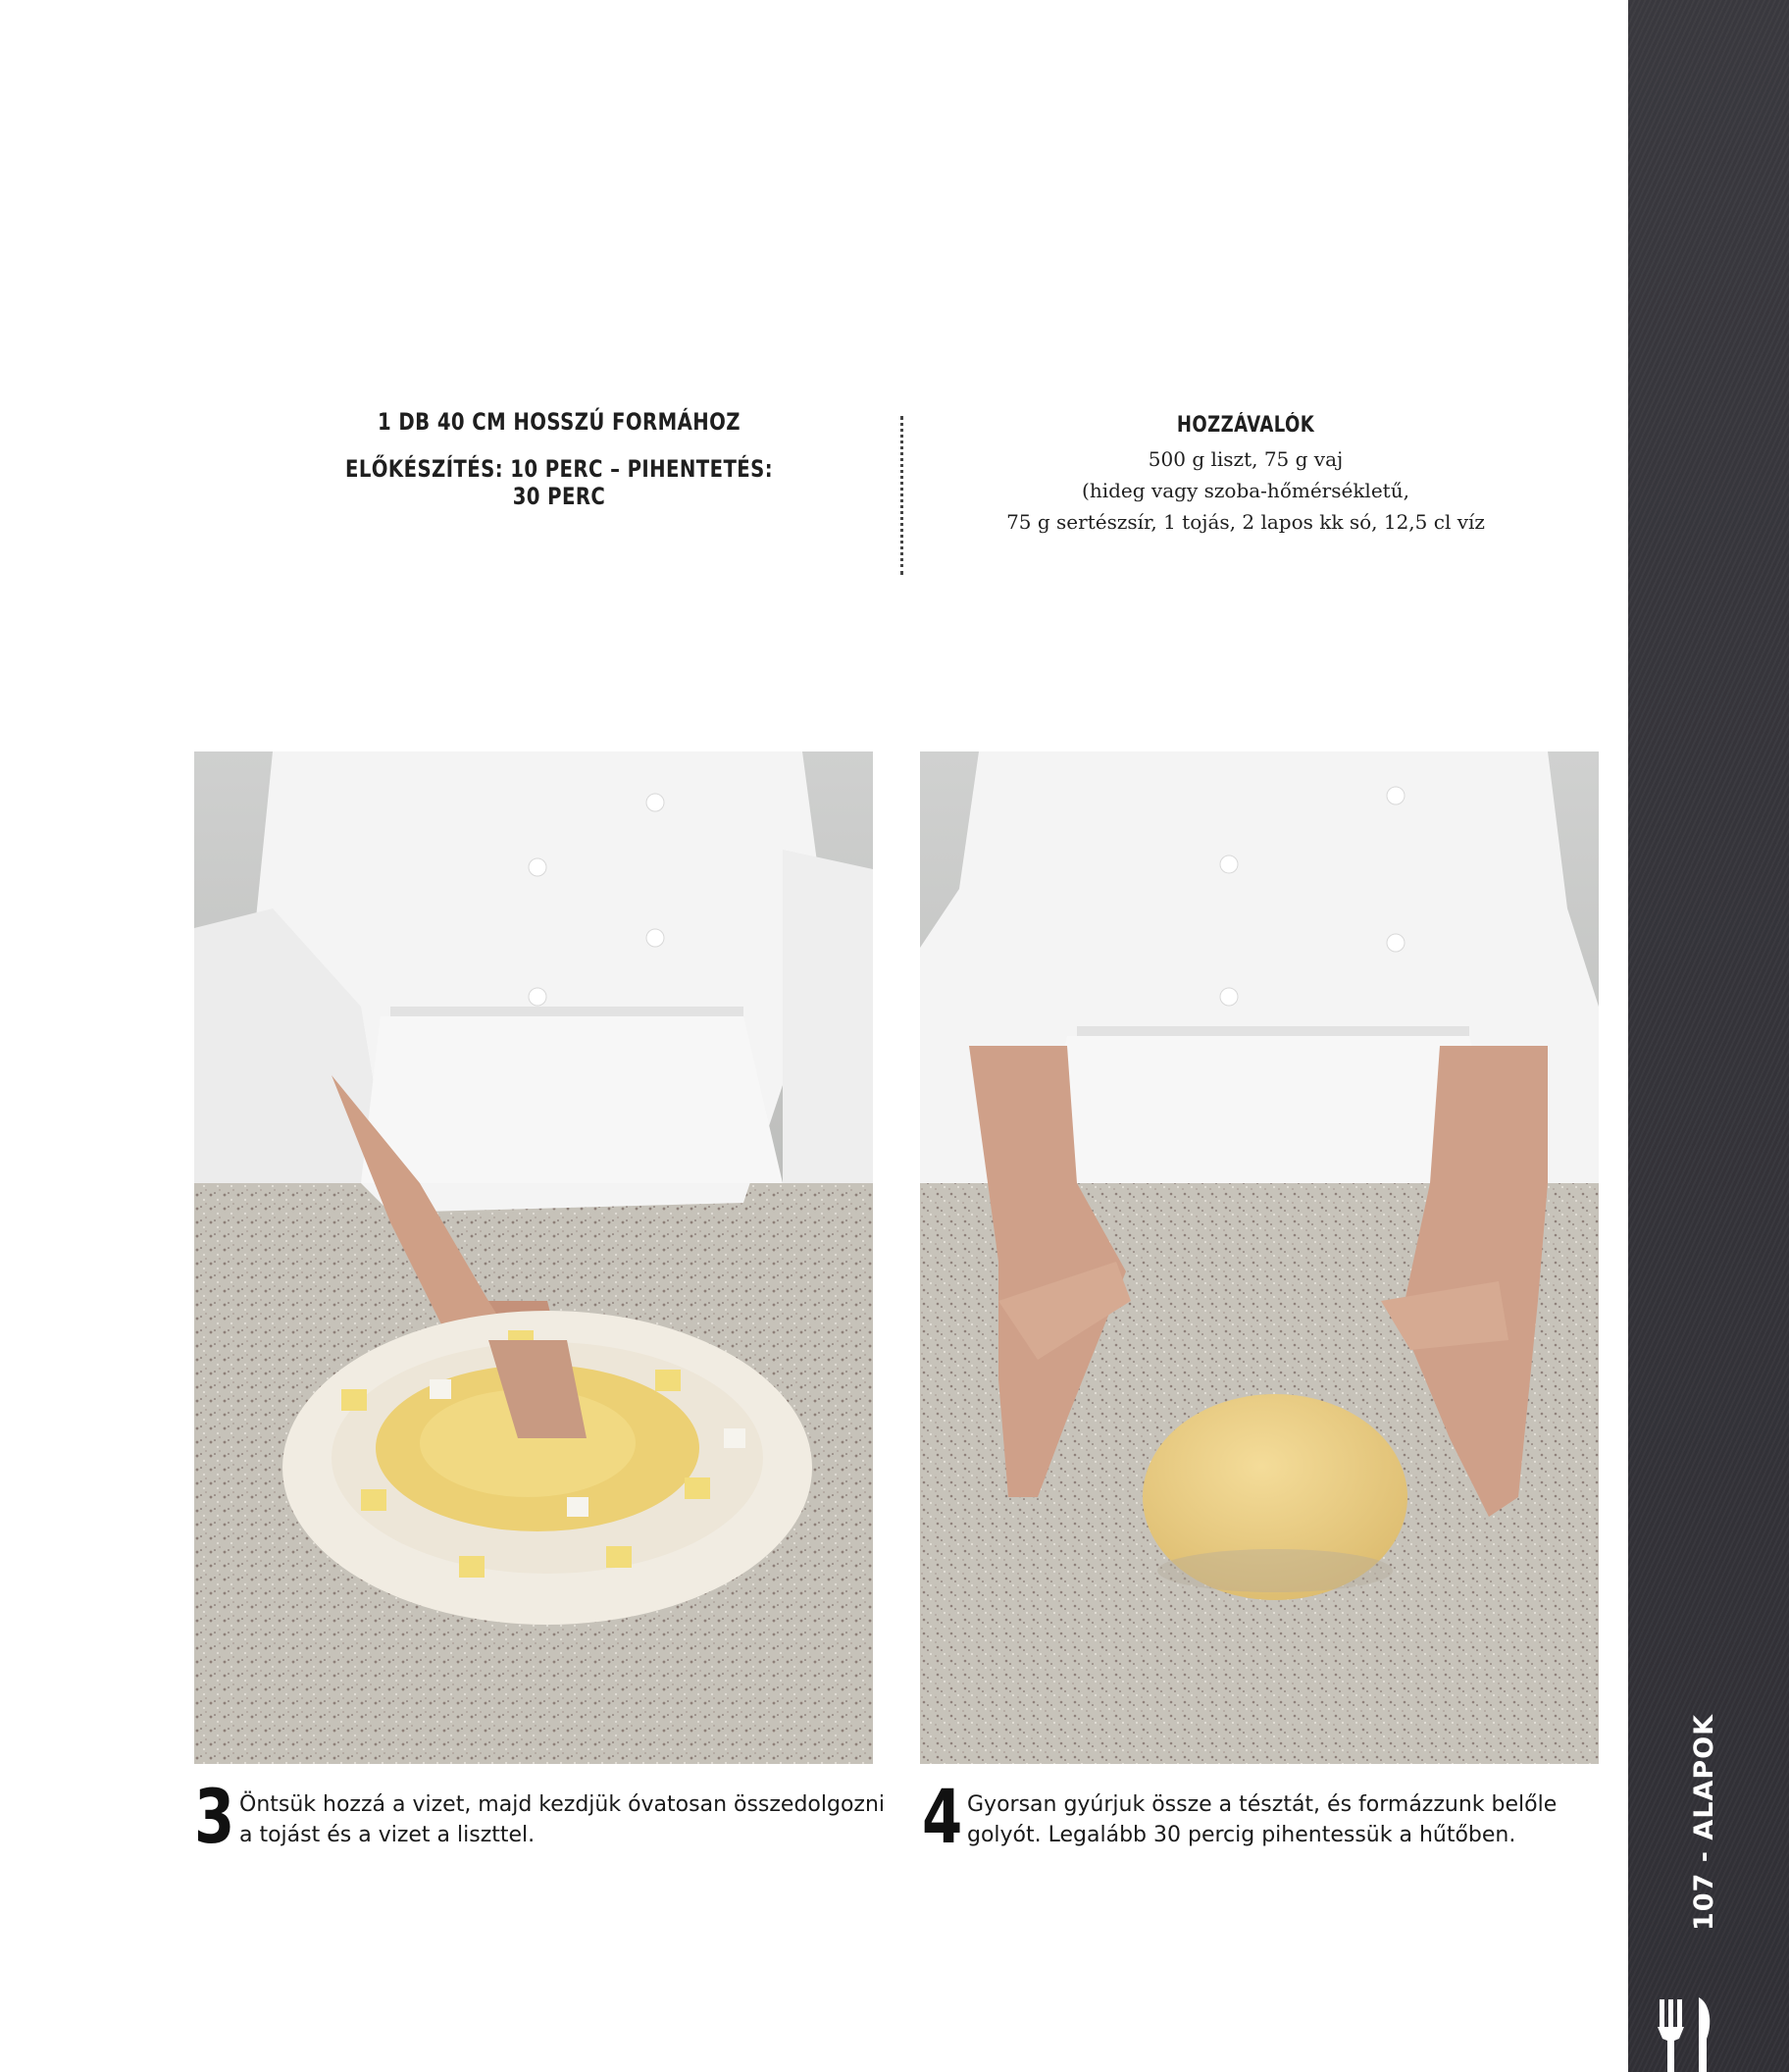  I want to click on step-number: 3, so click(215, 1816).